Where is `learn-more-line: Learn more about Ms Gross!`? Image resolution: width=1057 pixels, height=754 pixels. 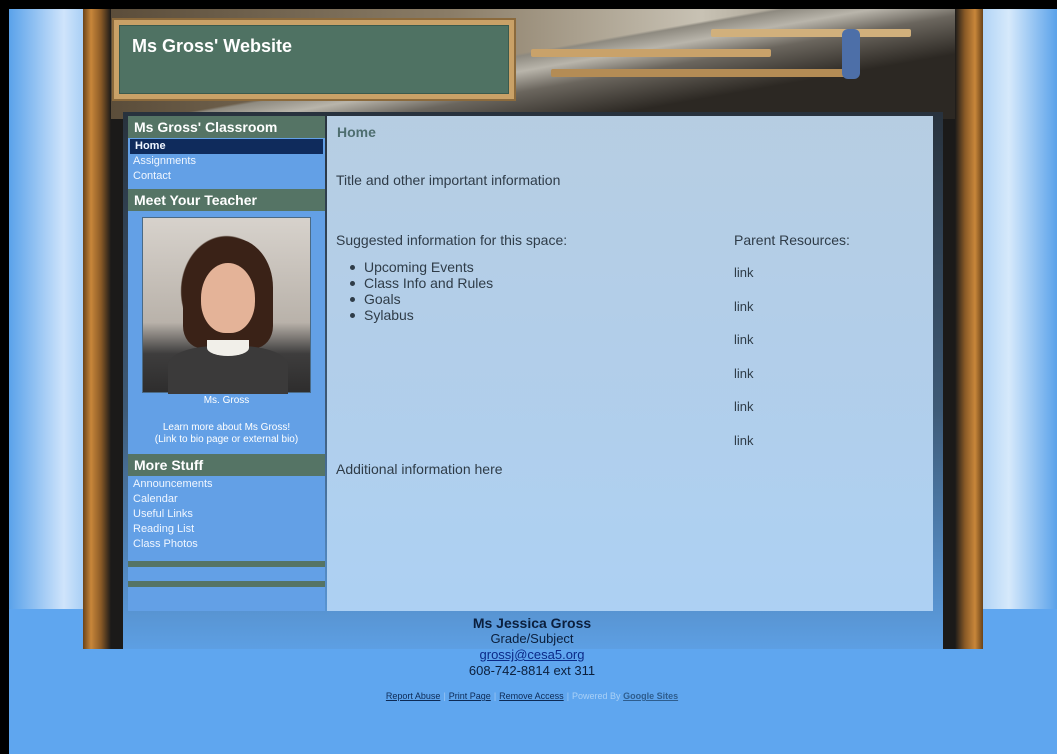 learn-more-line: Learn more about Ms Gross! is located at coordinates (226, 427).